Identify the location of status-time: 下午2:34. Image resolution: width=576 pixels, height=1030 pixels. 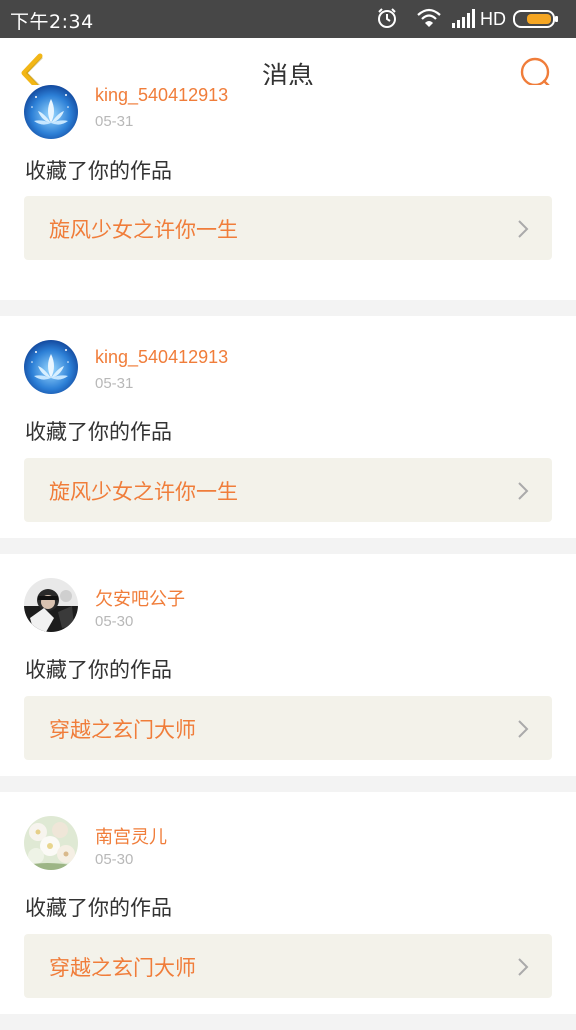
(52, 22).